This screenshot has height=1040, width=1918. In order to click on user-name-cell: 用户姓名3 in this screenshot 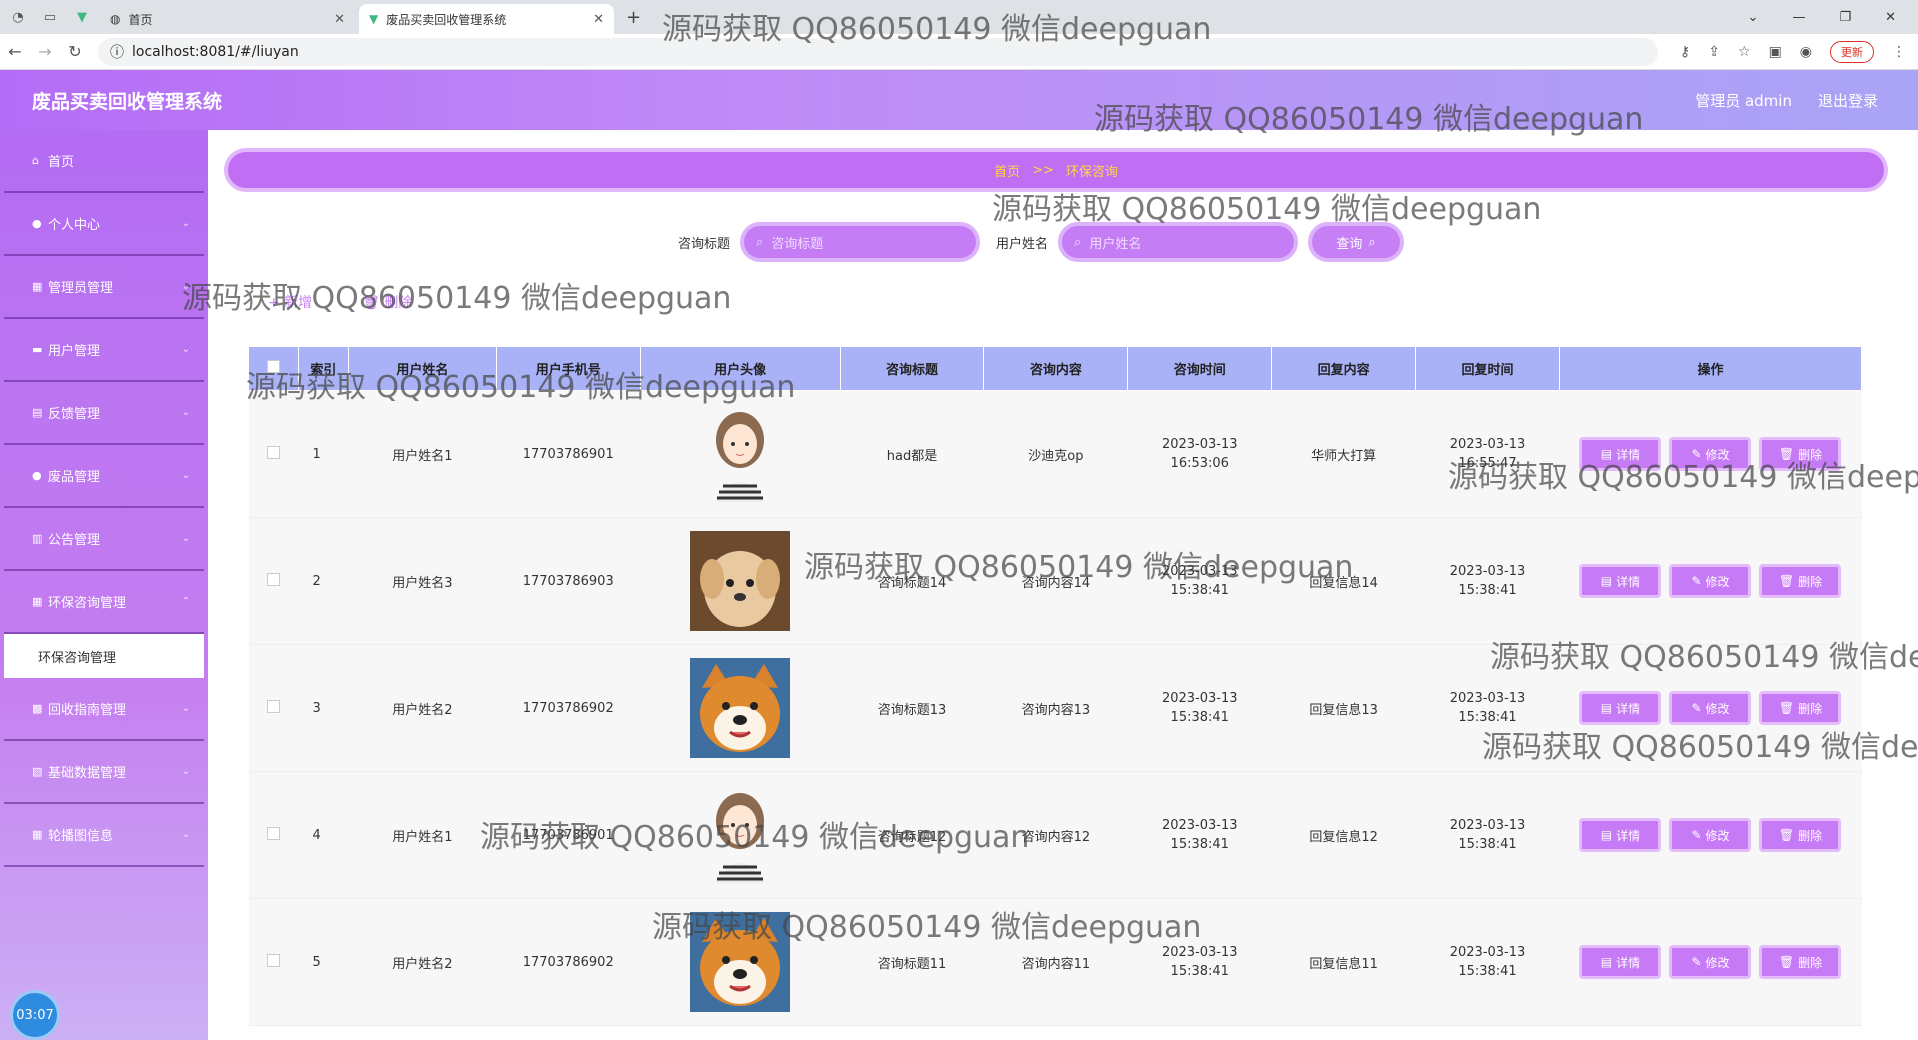, I will do `click(422, 581)`.